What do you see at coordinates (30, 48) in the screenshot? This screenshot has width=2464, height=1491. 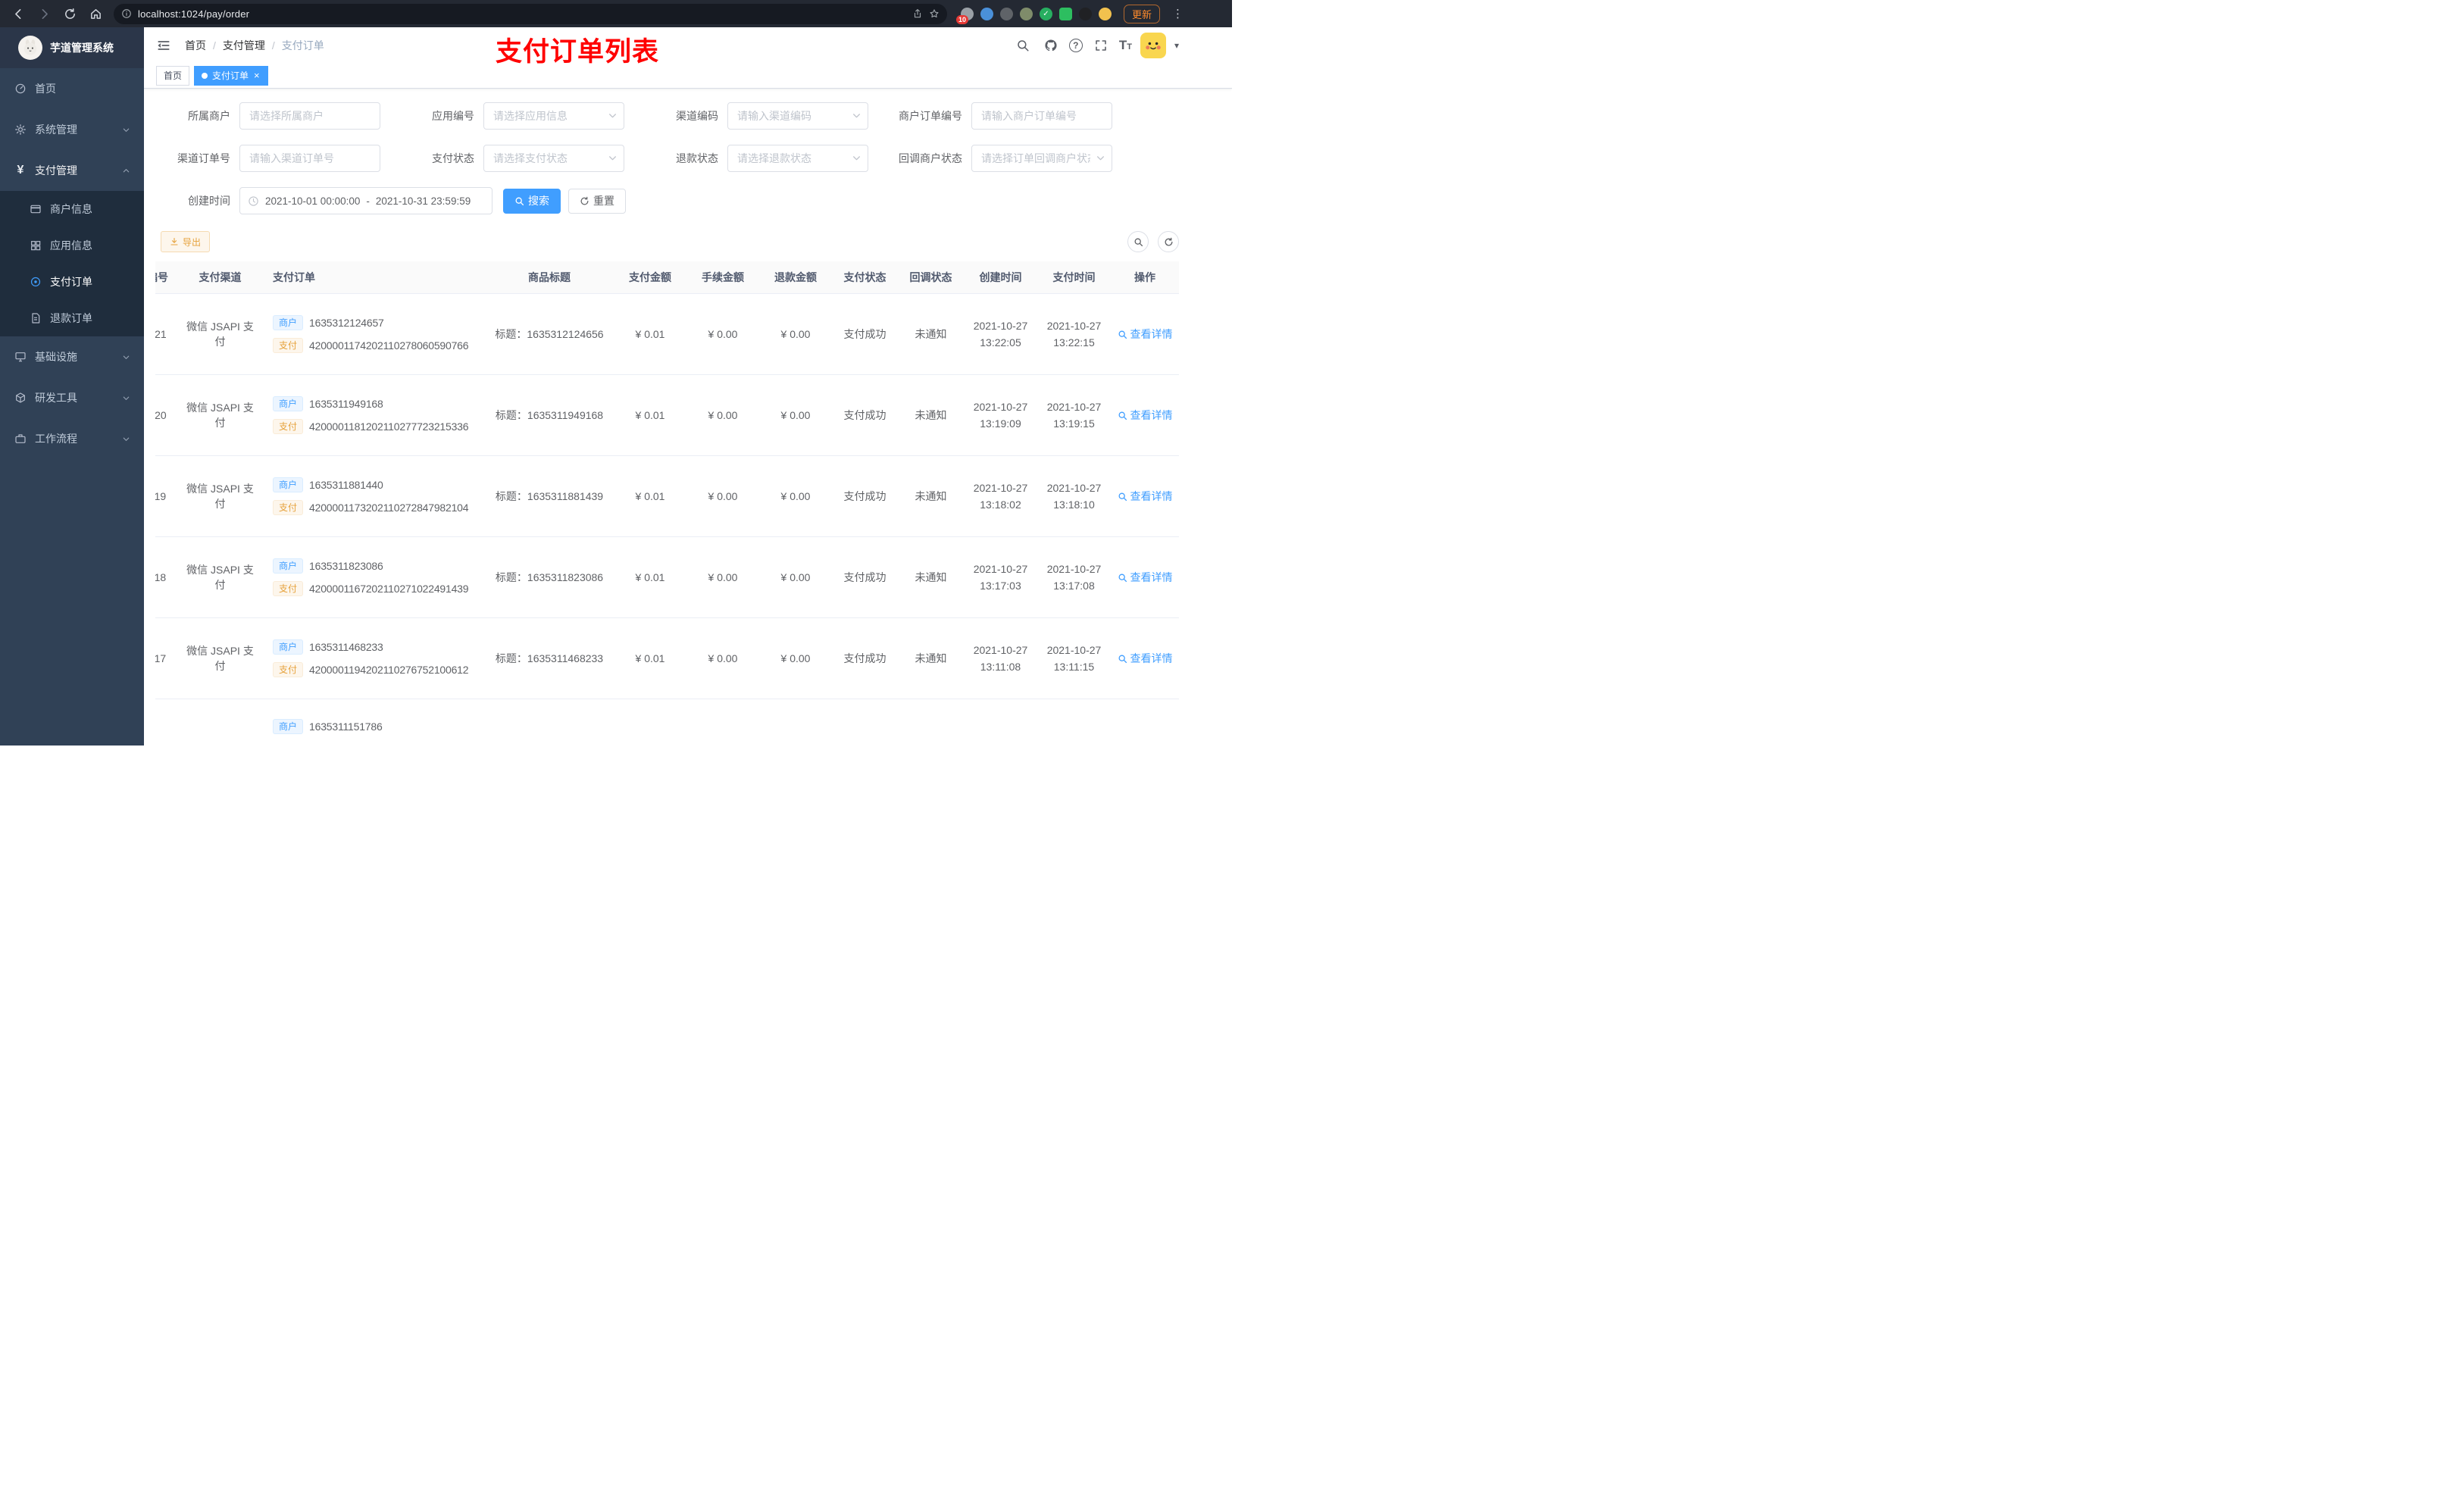 I see `app-logo` at bounding box center [30, 48].